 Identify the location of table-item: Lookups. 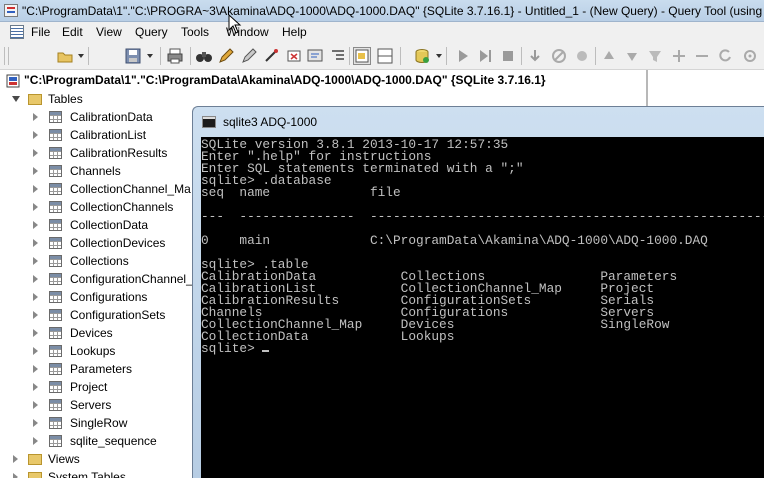
(98, 352).